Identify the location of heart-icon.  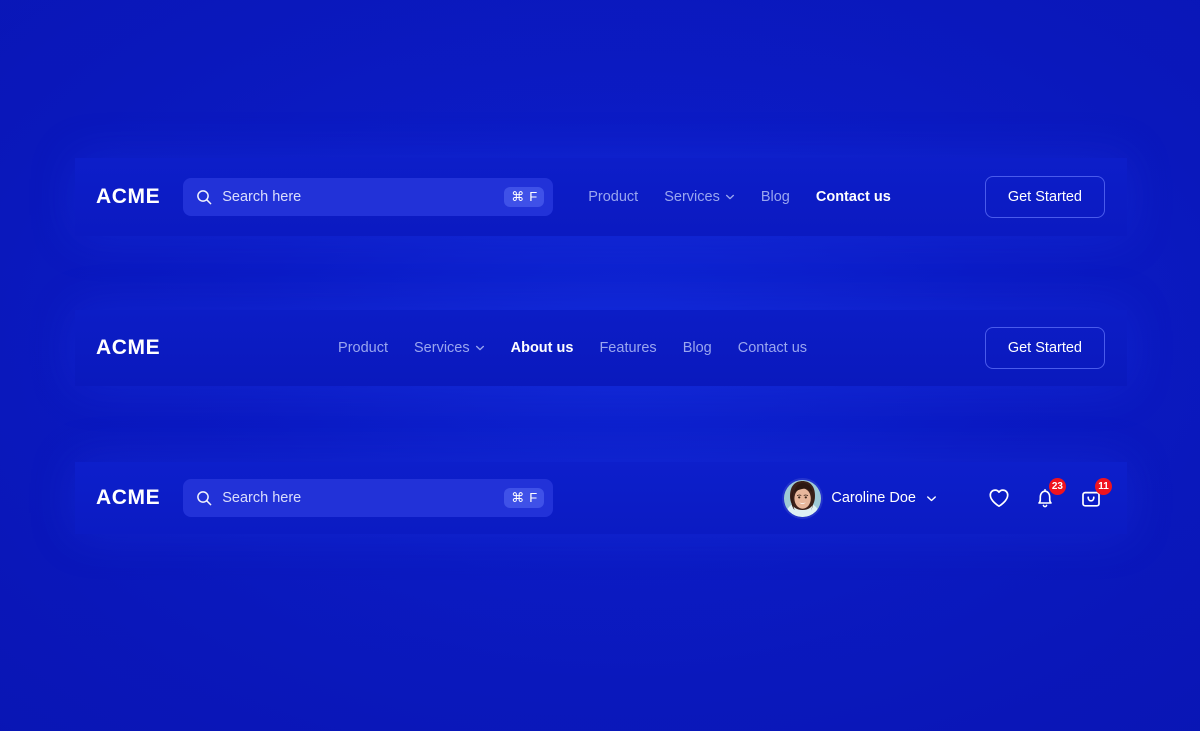
(999, 498).